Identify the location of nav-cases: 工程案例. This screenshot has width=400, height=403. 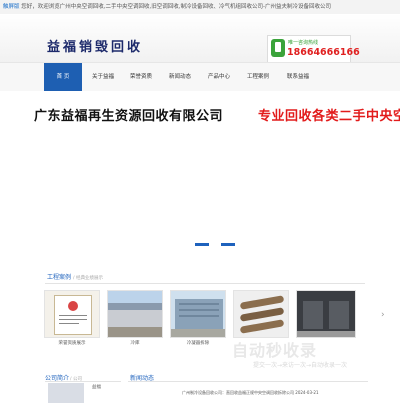
(258, 77).